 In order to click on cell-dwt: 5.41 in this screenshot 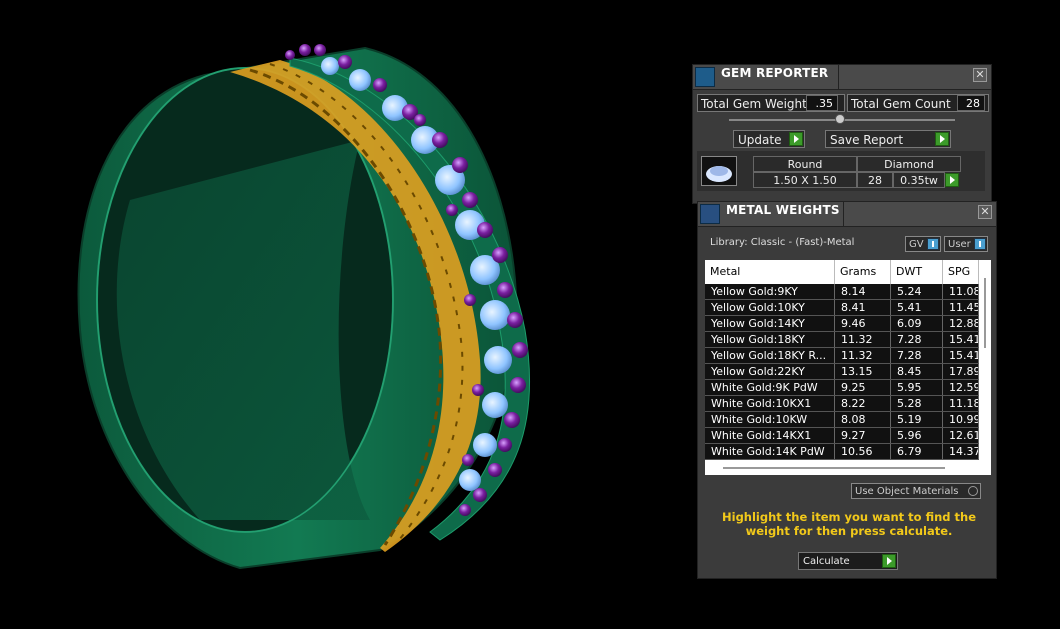, I will do `click(917, 307)`.